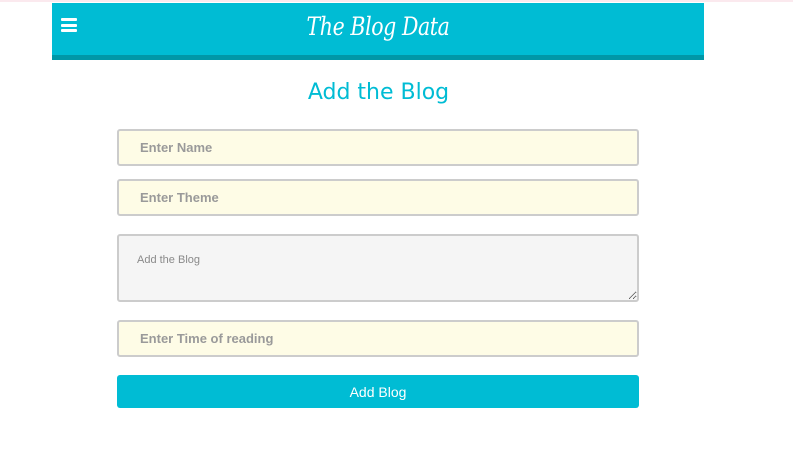 This screenshot has height=453, width=793. Describe the element at coordinates (378, 26) in the screenshot. I see `brand-title: The Blog Data` at that location.